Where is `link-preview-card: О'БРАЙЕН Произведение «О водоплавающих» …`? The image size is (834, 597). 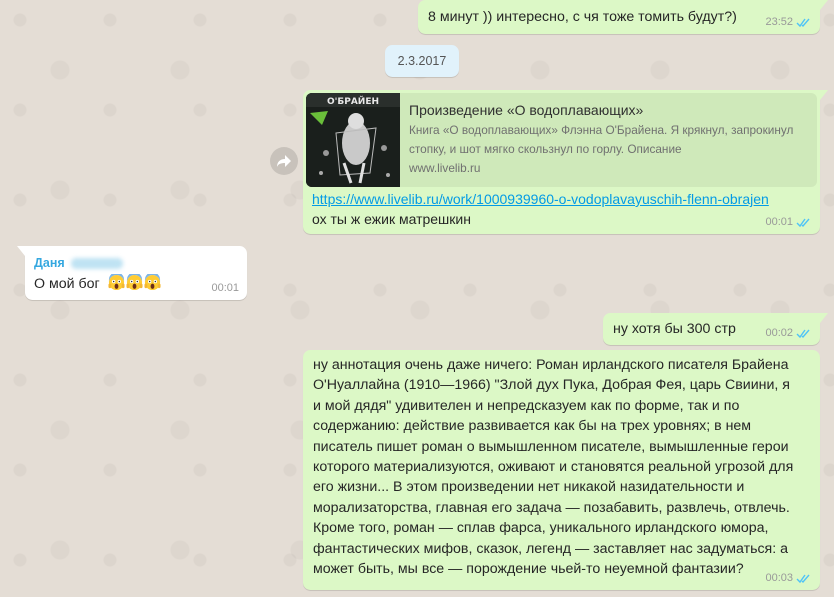 link-preview-card: О'БРАЙЕН Произведение «О водоплавающих» … is located at coordinates (561, 140).